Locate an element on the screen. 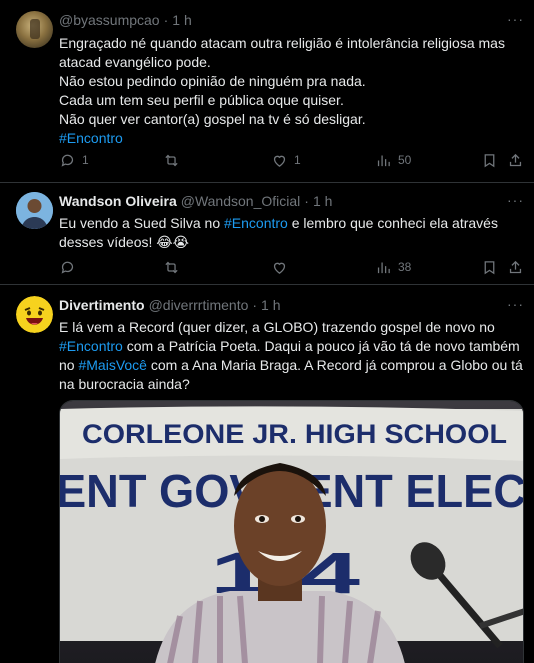  author-name: Divertimento is located at coordinates (102, 305).